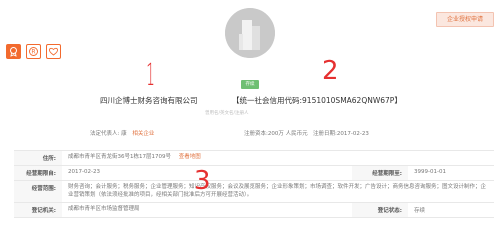 This screenshot has height=240, width=500. I want to click on svg-text: R, so click(33, 52).